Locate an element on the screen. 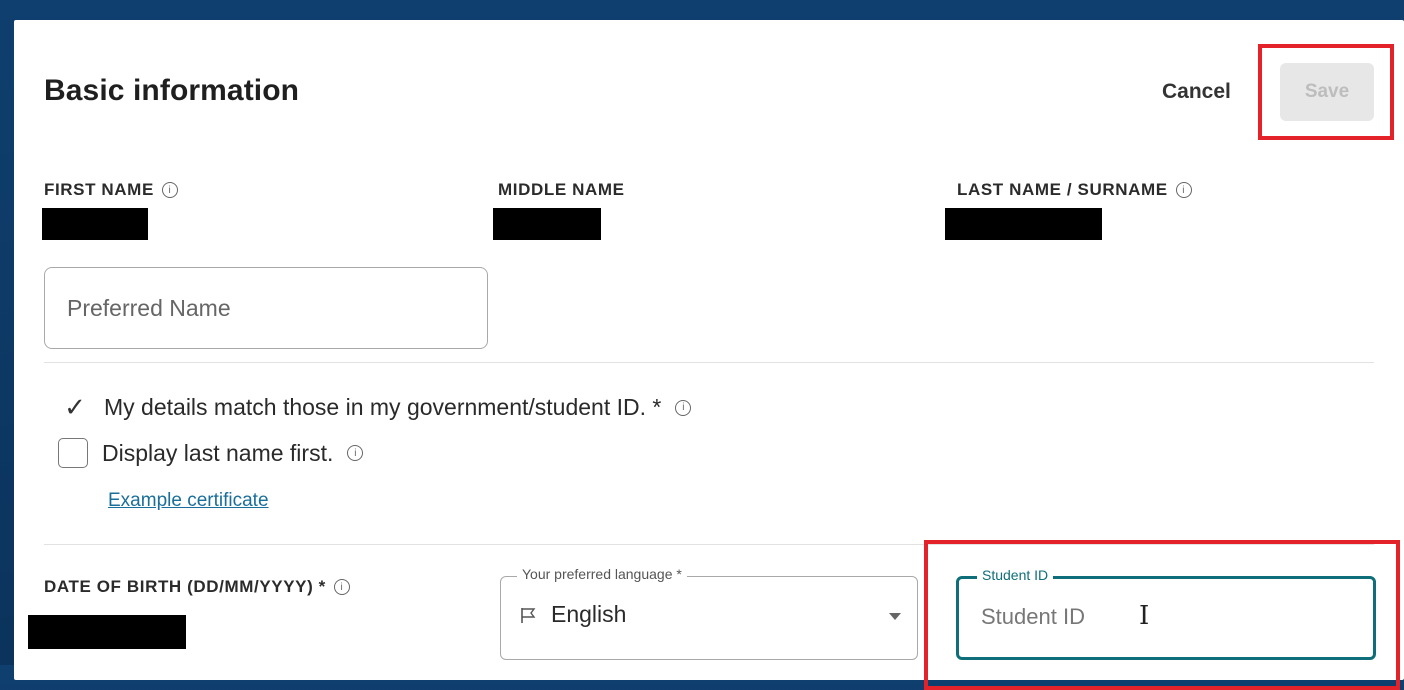 Image resolution: width=1404 pixels, height=690 pixels. language-value-row: English is located at coordinates (572, 614).